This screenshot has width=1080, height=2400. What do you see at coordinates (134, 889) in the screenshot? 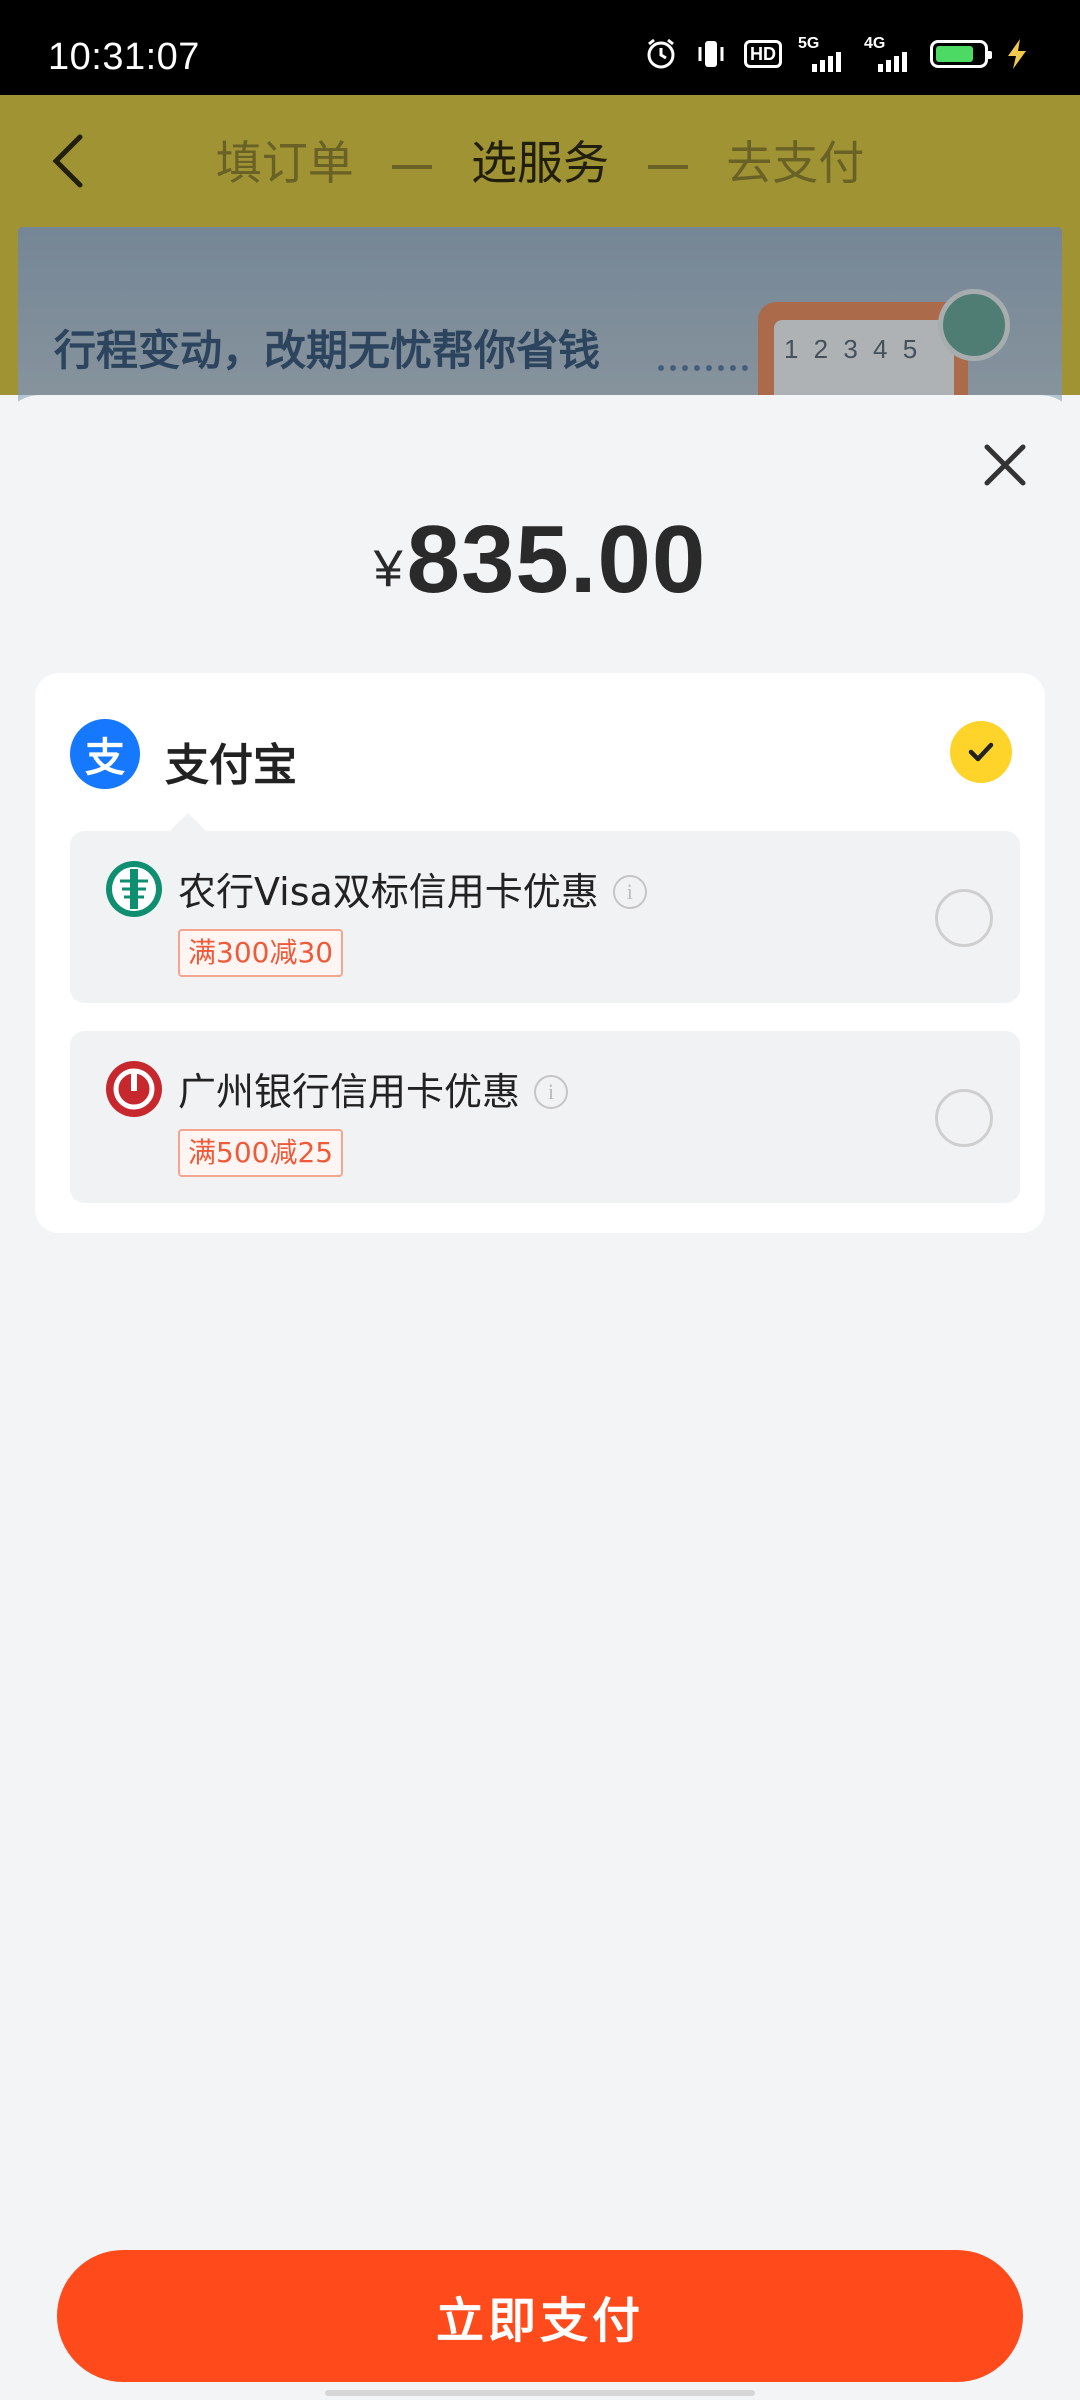
I see `abc-bank-icon` at bounding box center [134, 889].